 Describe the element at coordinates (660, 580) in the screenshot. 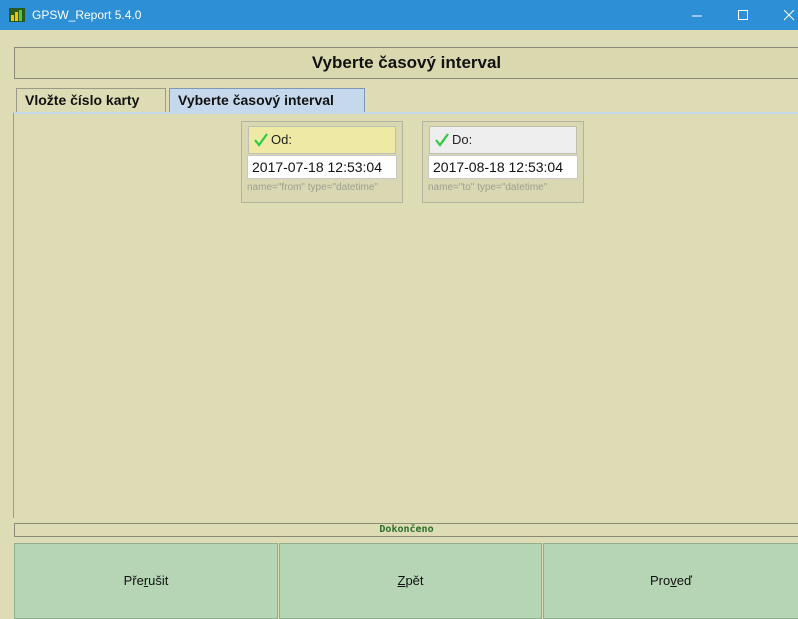

I see `run-label-pre: Pro` at that location.